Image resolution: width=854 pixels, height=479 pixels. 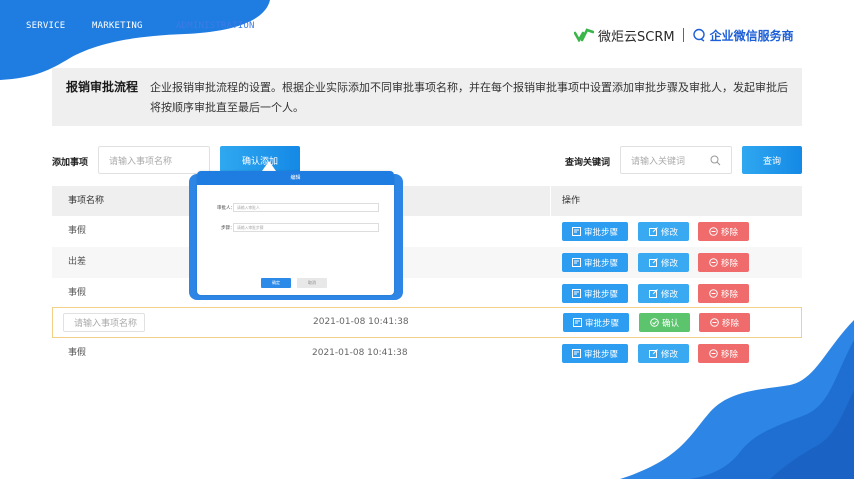 I want to click on nav-administration: ADMINISTRATION, so click(x=236, y=26).